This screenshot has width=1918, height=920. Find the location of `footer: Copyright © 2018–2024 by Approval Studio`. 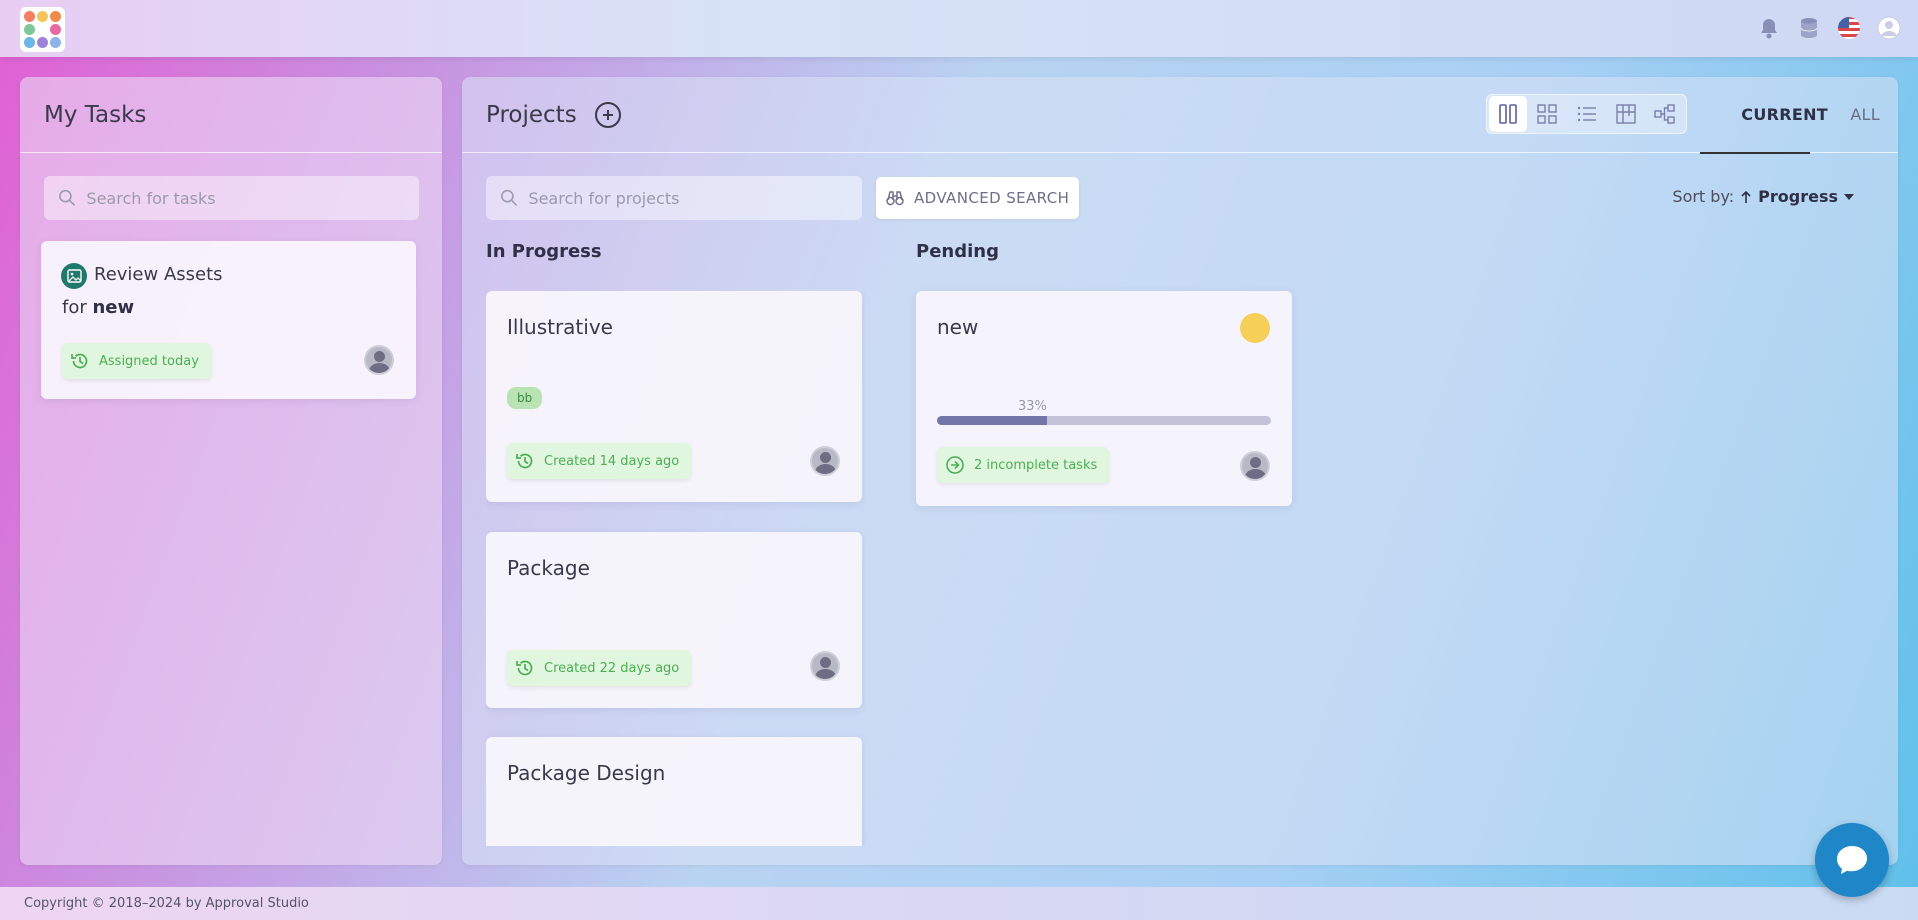

footer: Copyright © 2018–2024 by Approval Studio is located at coordinates (959, 903).